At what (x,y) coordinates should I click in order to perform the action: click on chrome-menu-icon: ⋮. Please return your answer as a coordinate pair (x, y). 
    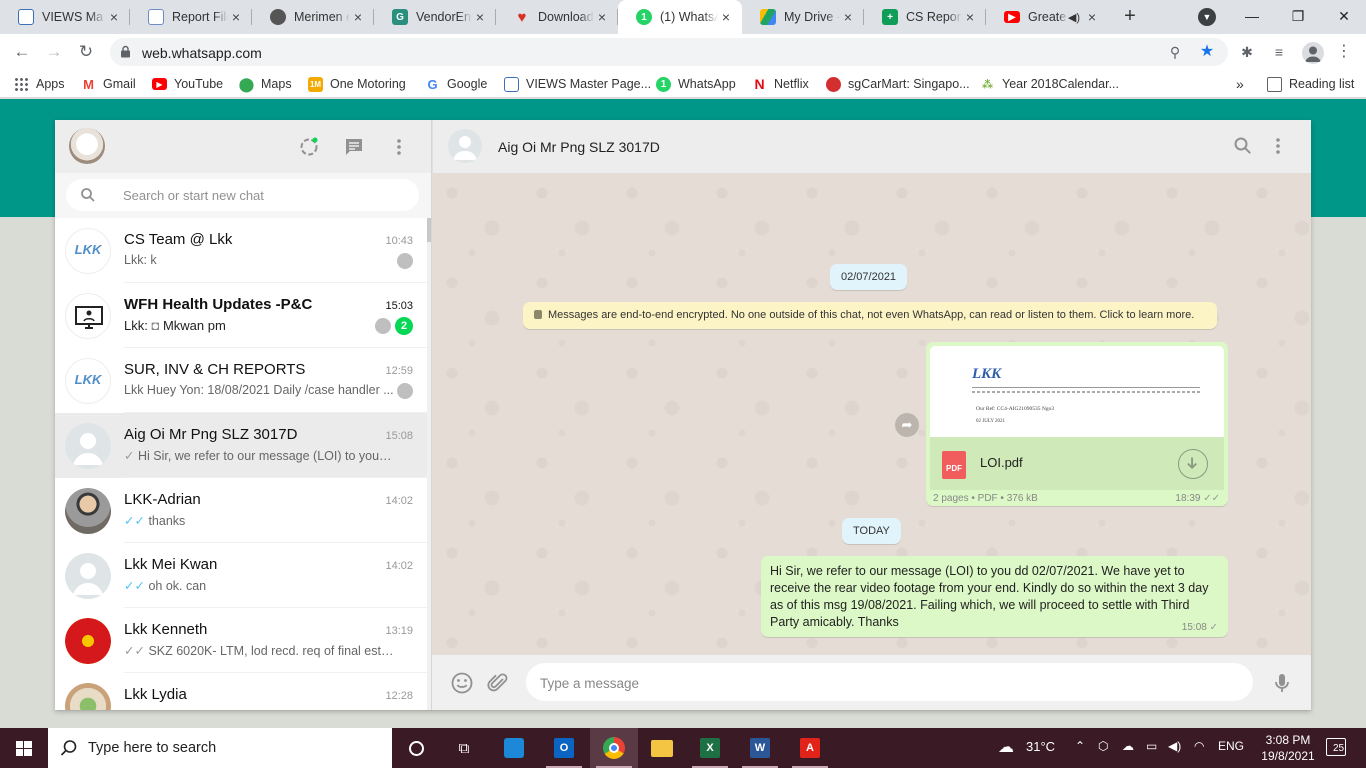
    Looking at the image, I should click on (1344, 52).